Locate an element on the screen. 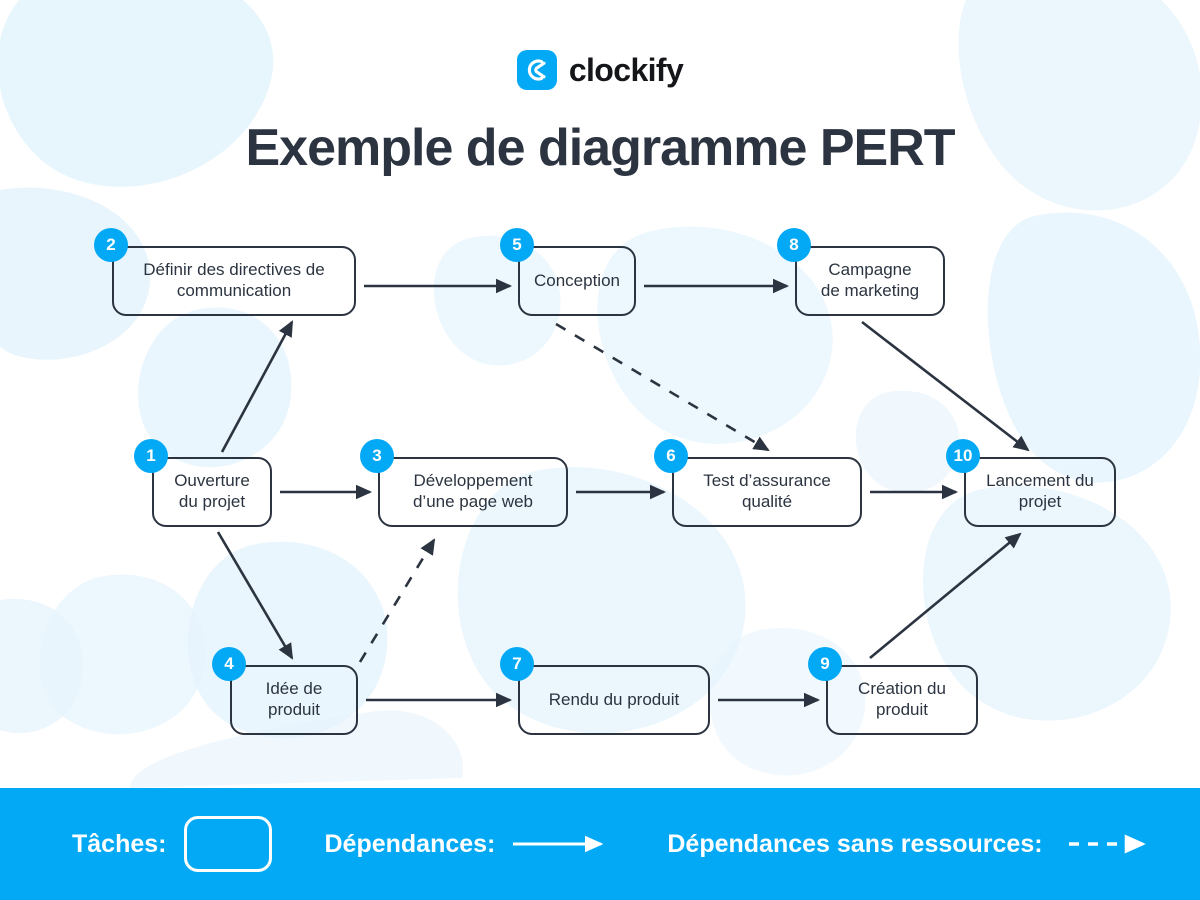 This screenshot has width=1200, height=900. legend-label-taches: Tâches: is located at coordinates (119, 843).